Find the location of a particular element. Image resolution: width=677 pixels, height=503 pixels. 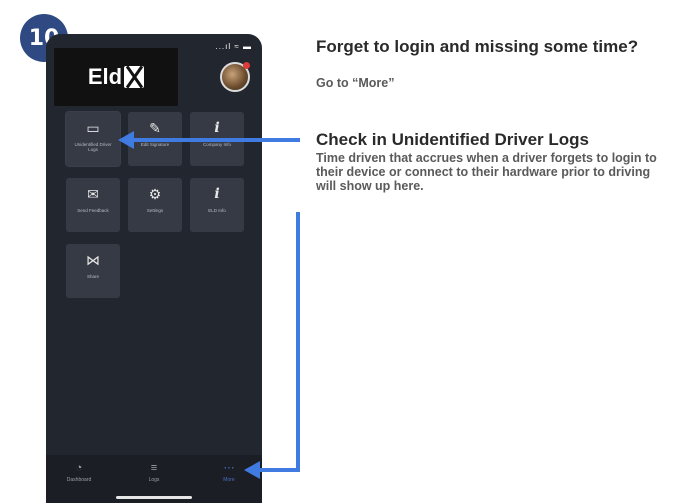

tile-unidentified-driver-logs: ▭ Unidentified Driver Logs is located at coordinates (93, 139).